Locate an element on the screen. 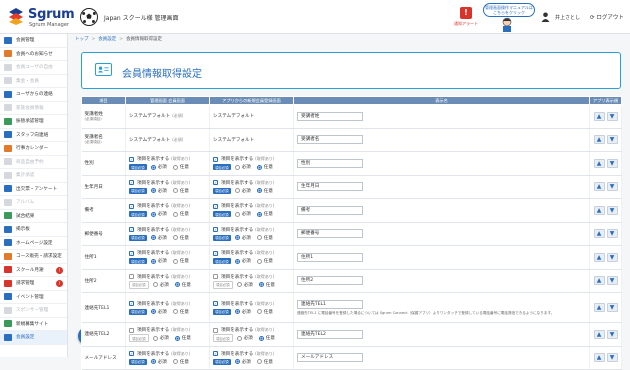  breadcrumb-home: トップ is located at coordinates (82, 39).